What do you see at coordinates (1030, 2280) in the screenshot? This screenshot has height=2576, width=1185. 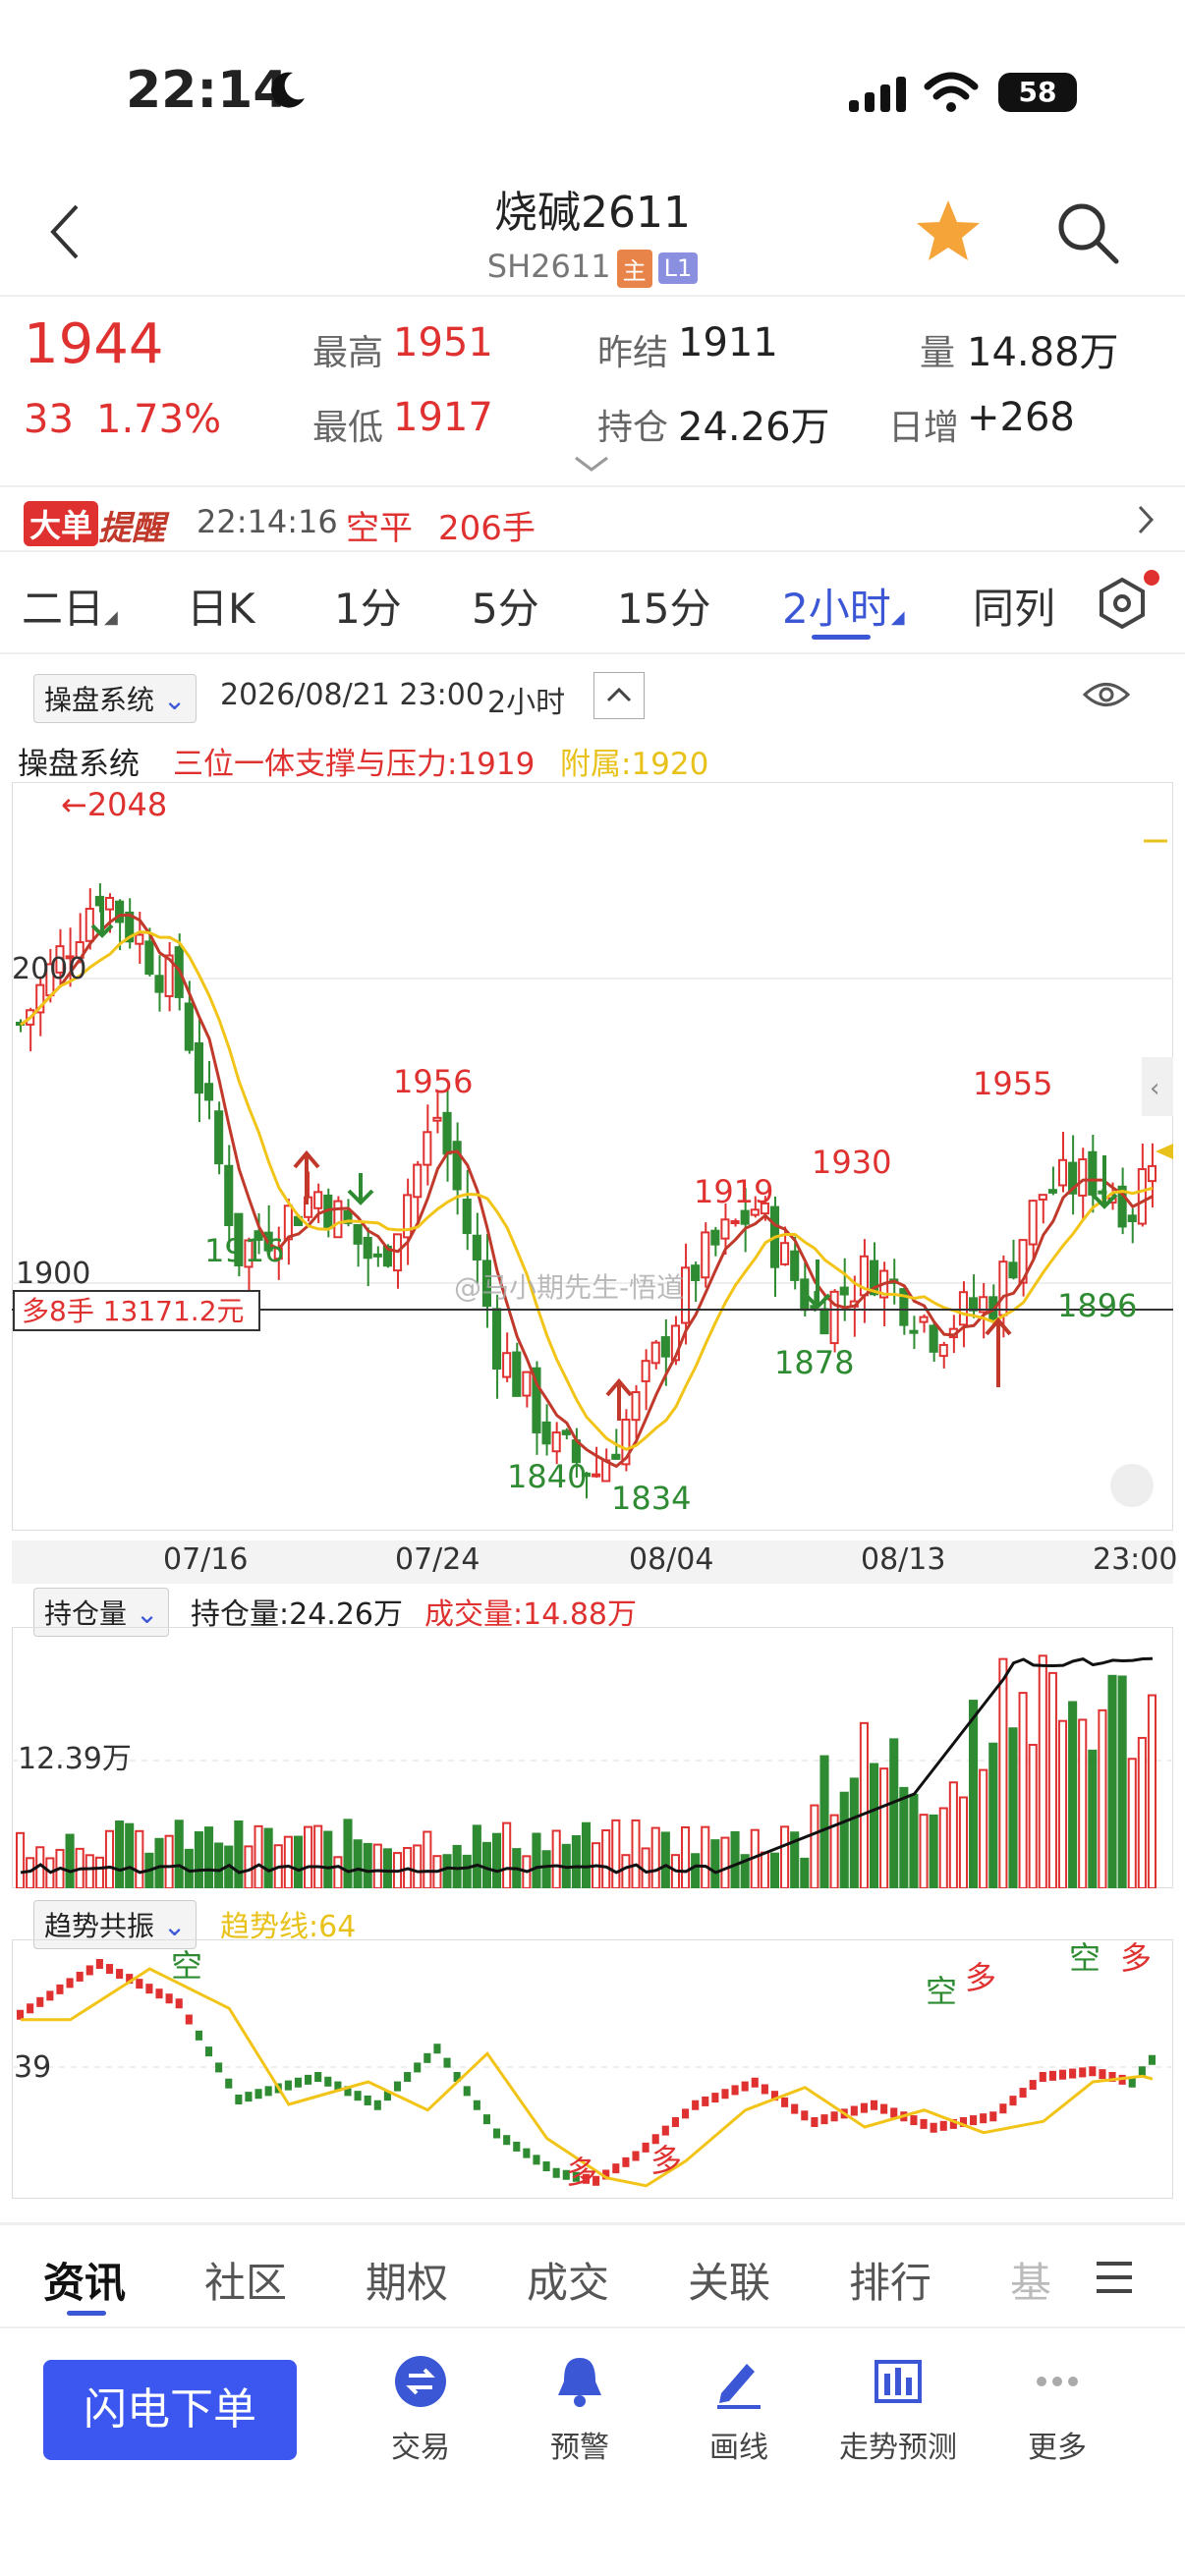 I see `bottom-tab-fundamentals: 基` at bounding box center [1030, 2280].